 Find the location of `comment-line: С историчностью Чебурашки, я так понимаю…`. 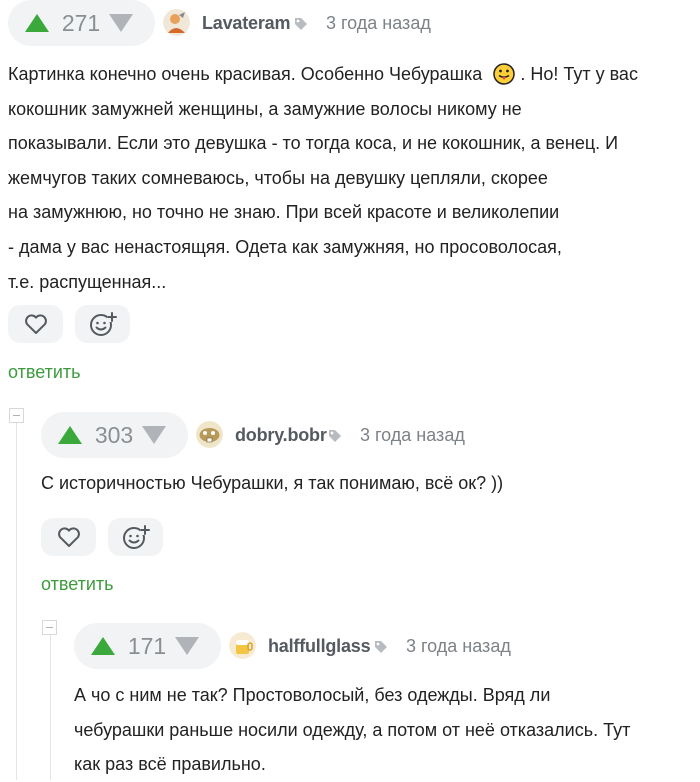

comment-line: С историчностью Чебурашки, я так понимаю… is located at coordinates (272, 483).